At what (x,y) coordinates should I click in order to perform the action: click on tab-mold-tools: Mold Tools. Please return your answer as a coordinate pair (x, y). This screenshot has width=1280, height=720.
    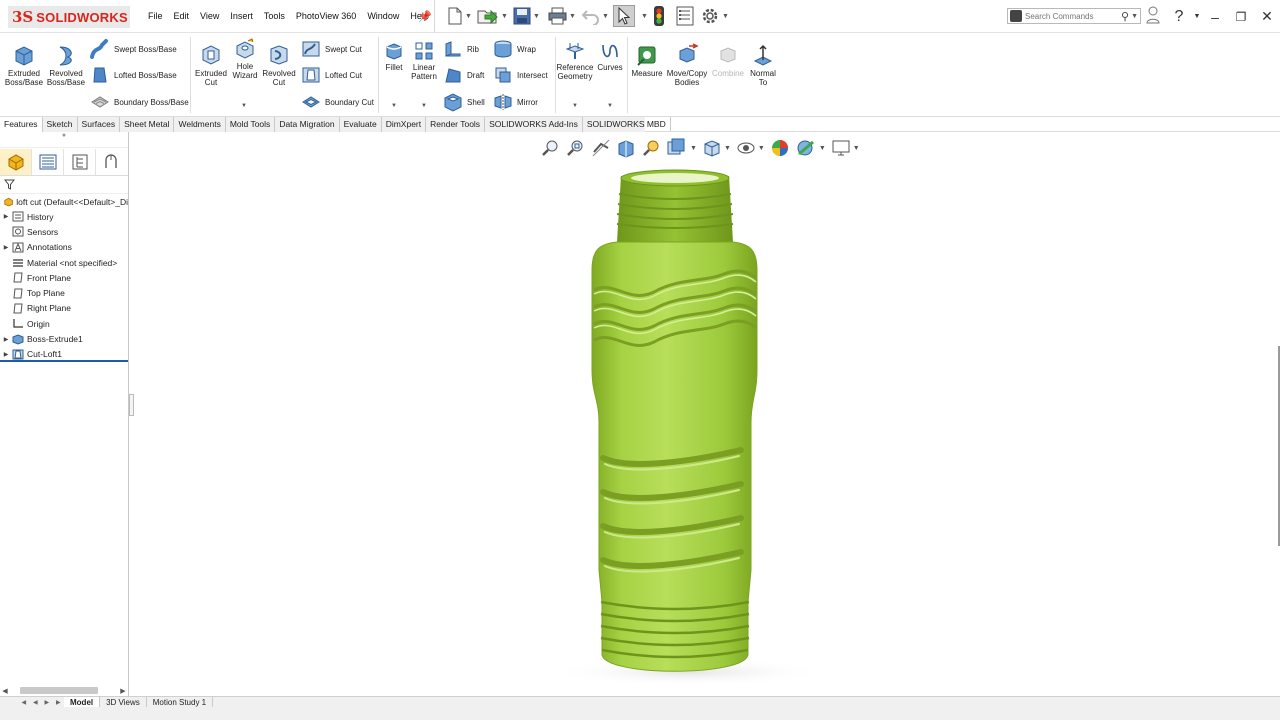
    Looking at the image, I should click on (251, 124).